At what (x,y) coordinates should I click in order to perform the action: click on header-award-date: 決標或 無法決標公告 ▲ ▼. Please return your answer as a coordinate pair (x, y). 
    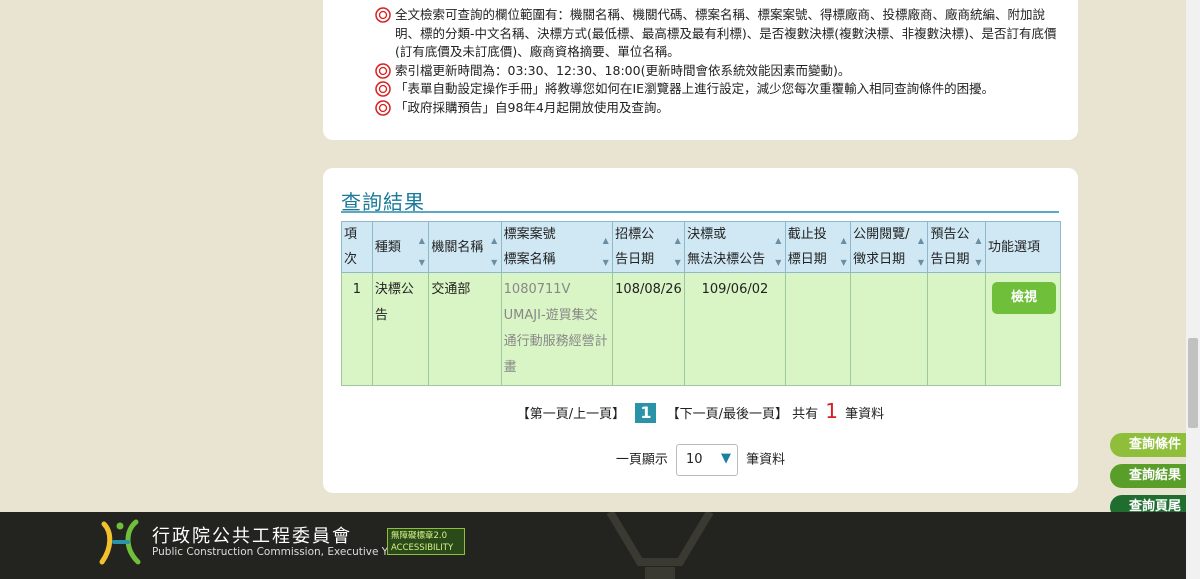
    Looking at the image, I should click on (735, 247).